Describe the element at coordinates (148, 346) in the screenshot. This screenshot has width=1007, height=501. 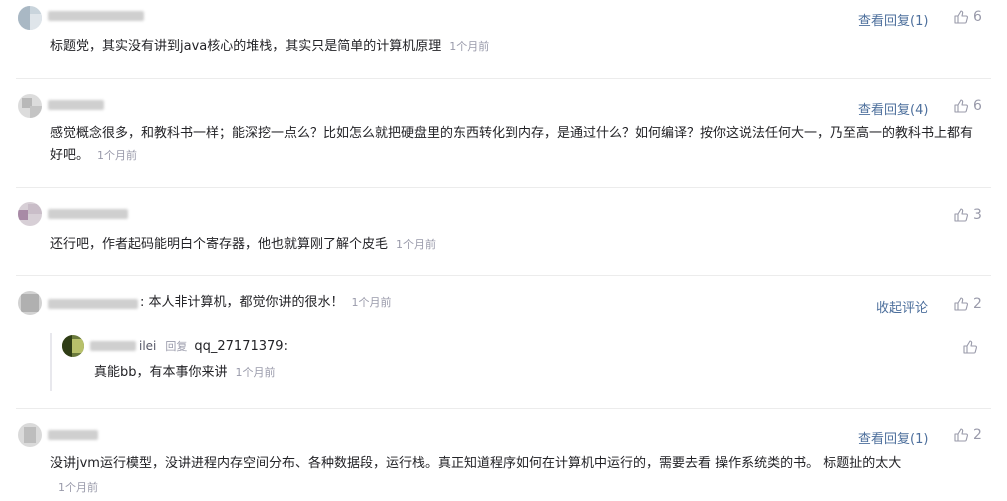
I see `reply-username-suffix: ilei` at that location.